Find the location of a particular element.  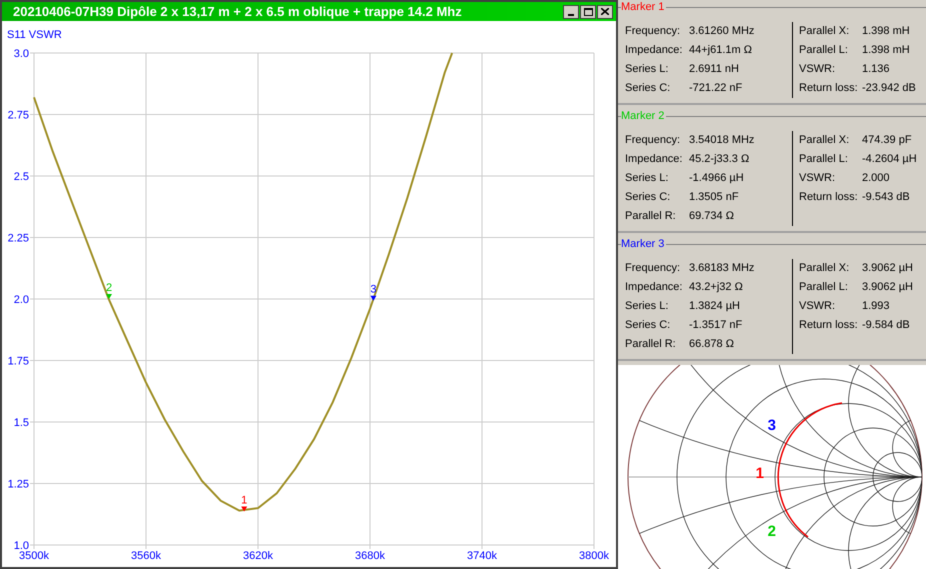

field-value: 1.3505 nF is located at coordinates (714, 198).